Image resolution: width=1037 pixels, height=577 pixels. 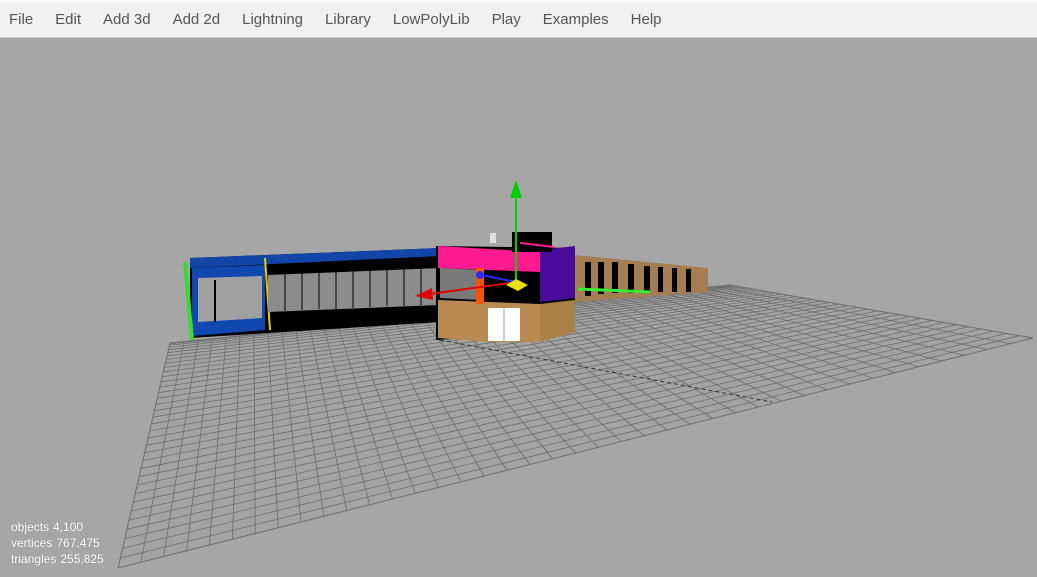 I want to click on menu-edit: Edit, so click(x=70, y=20).